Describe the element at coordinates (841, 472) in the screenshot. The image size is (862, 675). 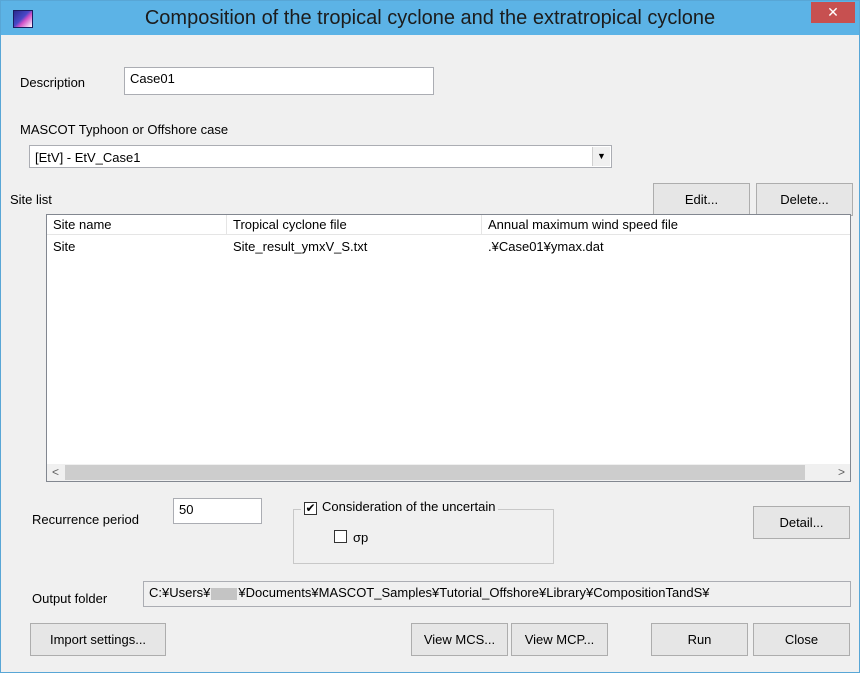
I see `scroll-right-icon: >` at that location.